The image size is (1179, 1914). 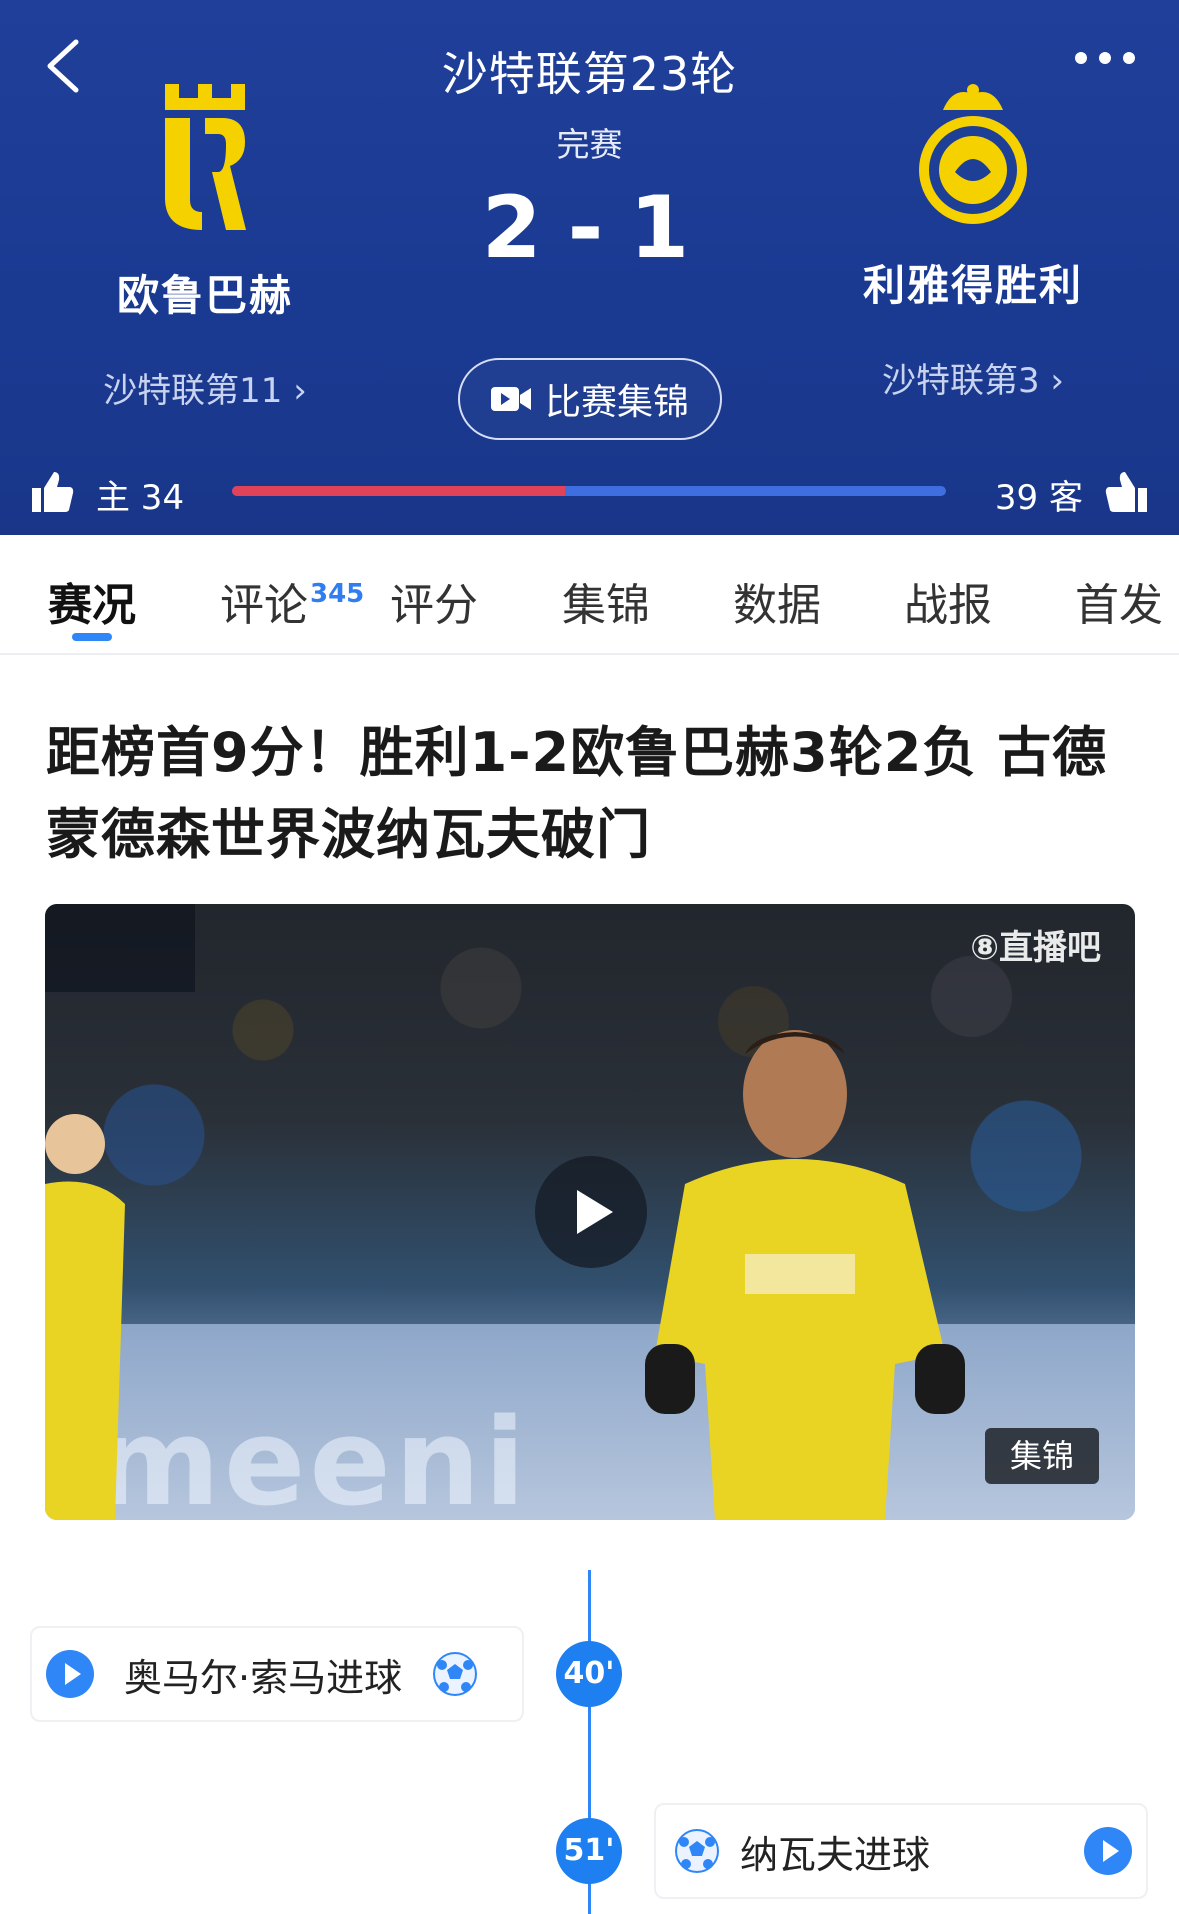 What do you see at coordinates (292, 601) in the screenshot?
I see `tab-comments: 评论345` at bounding box center [292, 601].